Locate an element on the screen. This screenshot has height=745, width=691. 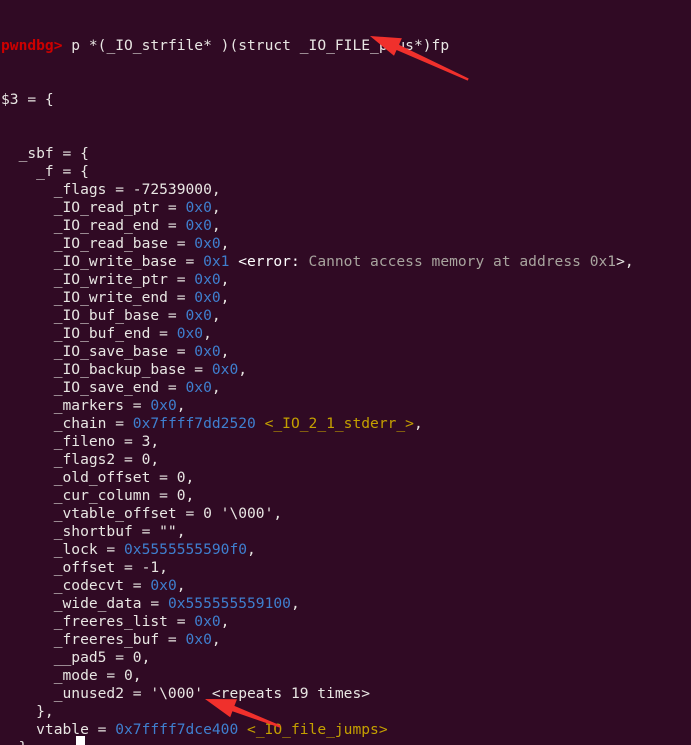
shell-prompt: pwndbg> is located at coordinates (32, 45).